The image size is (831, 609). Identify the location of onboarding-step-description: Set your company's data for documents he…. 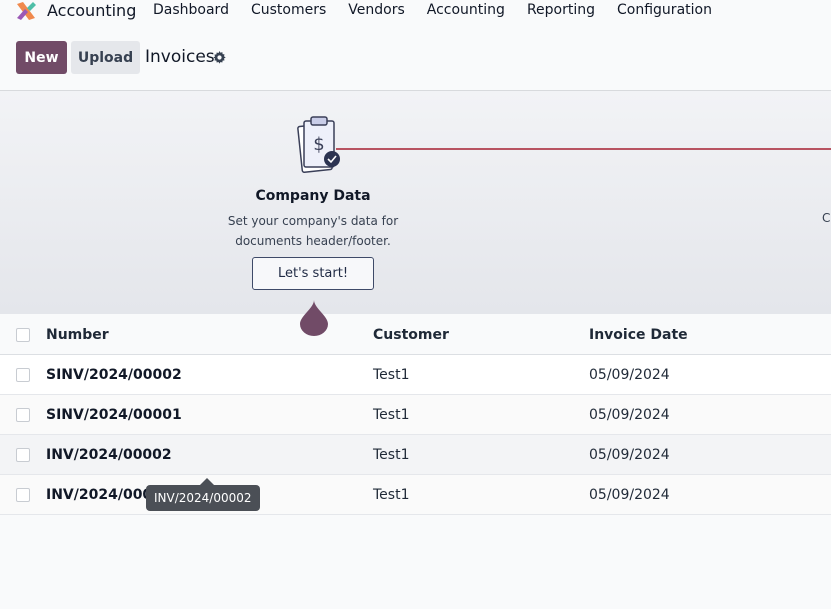
(313, 231).